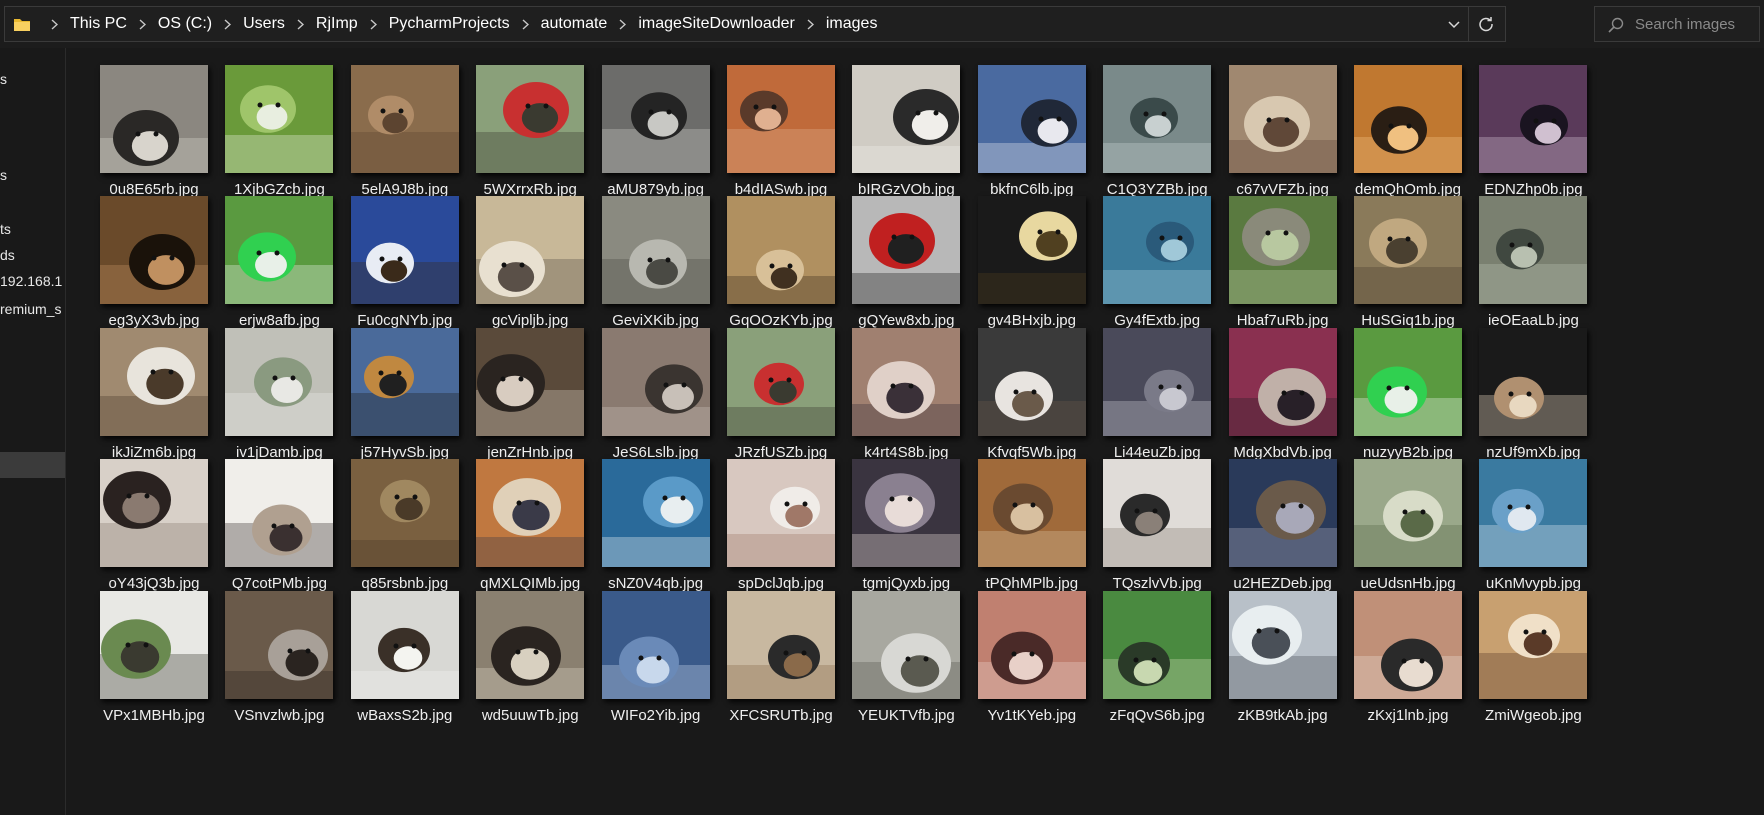  I want to click on file-tile: demQhOmb.jpg, so click(1398, 123).